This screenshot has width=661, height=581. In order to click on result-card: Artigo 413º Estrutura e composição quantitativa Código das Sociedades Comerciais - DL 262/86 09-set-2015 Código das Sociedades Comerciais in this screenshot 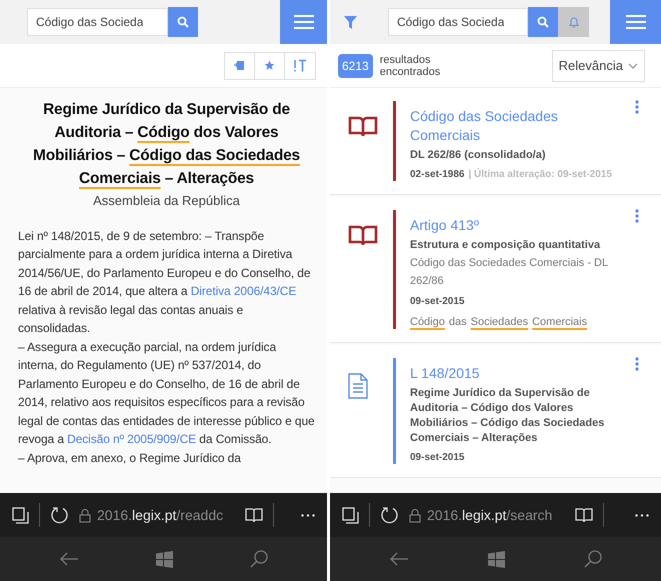, I will do `click(495, 270)`.